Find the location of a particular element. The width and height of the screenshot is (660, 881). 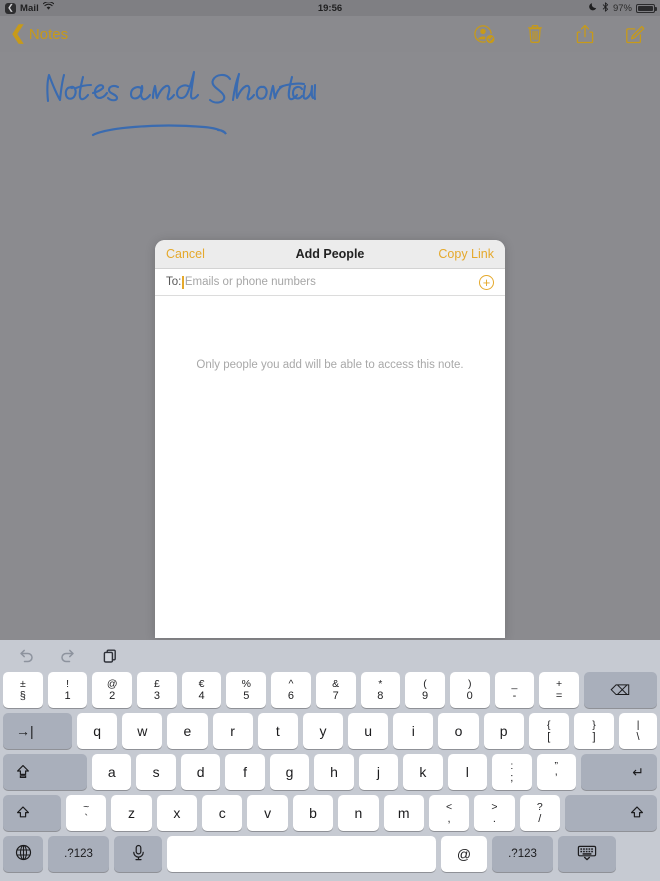

key-bottom-label: - is located at coordinates (514, 695).